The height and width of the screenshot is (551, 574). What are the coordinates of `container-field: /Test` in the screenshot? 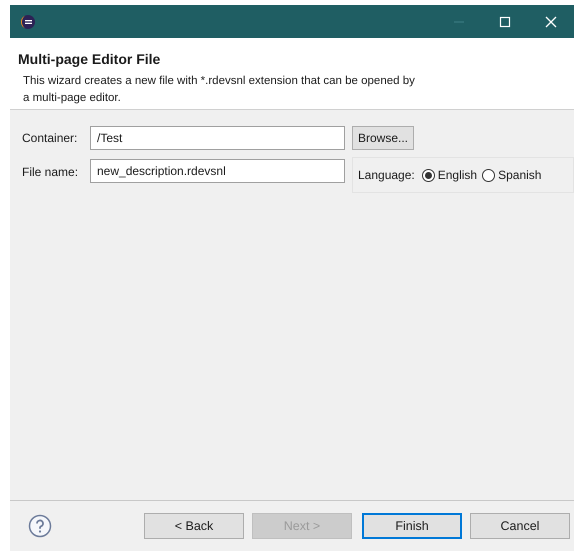 It's located at (217, 138).